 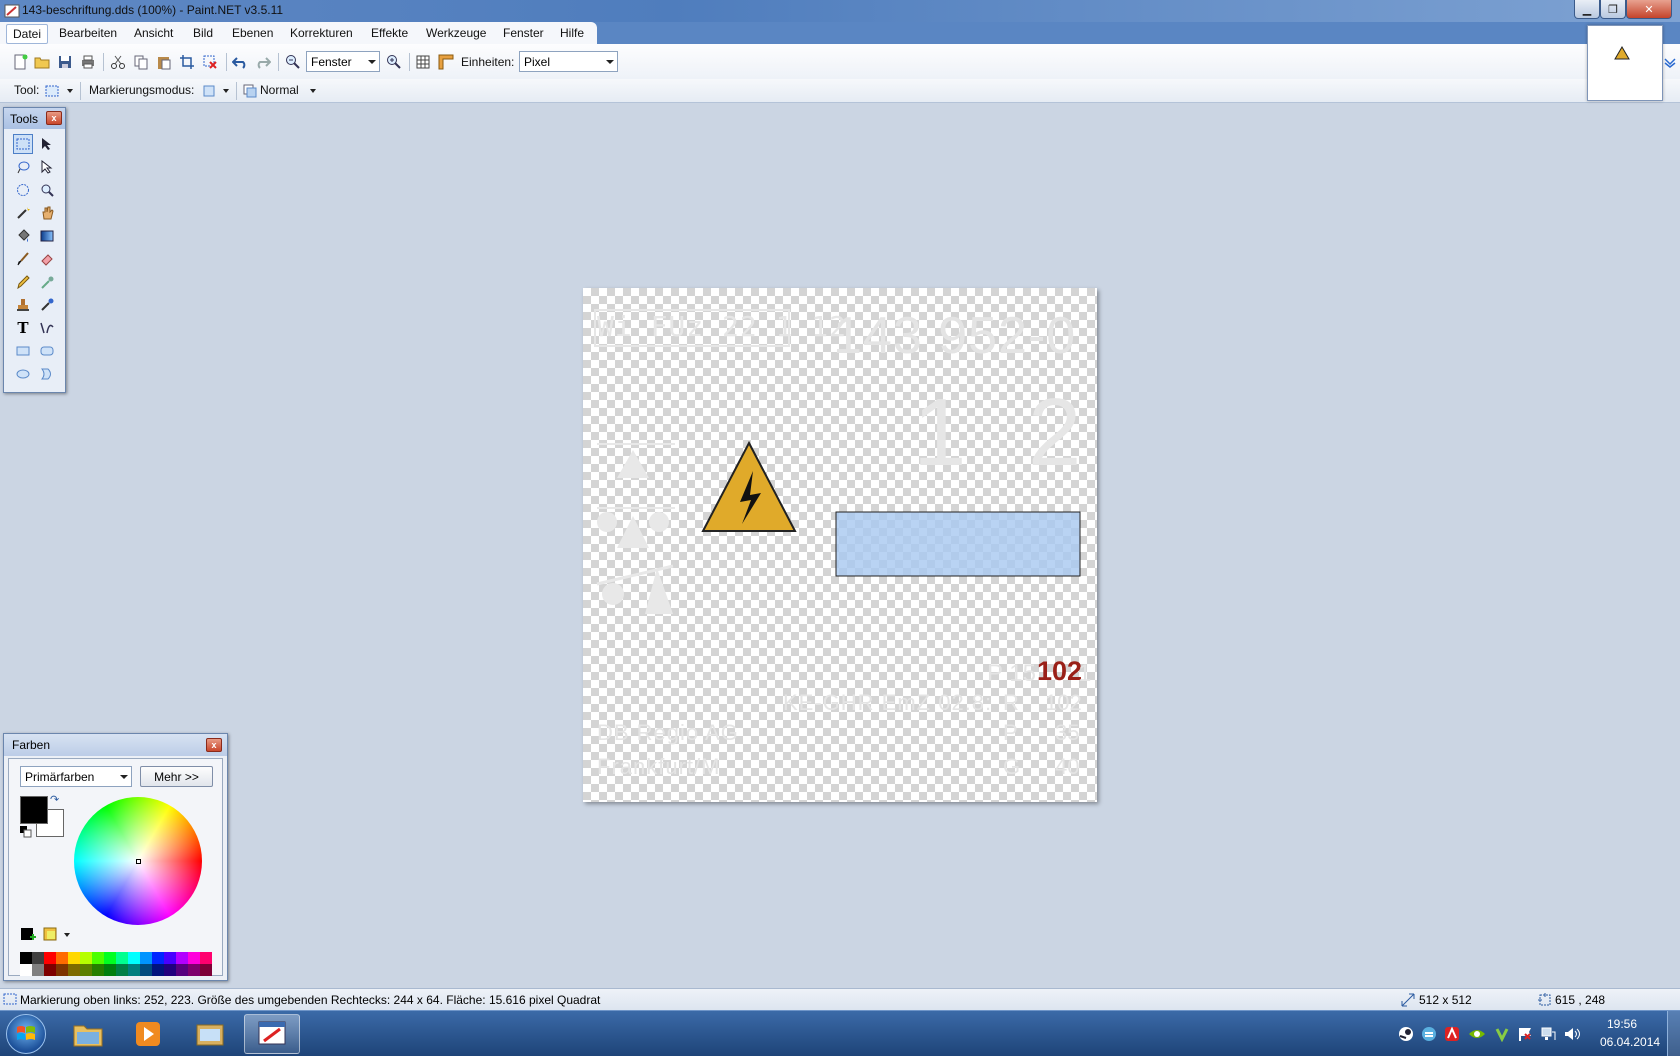 I want to click on tool-zoom, so click(x=47, y=190).